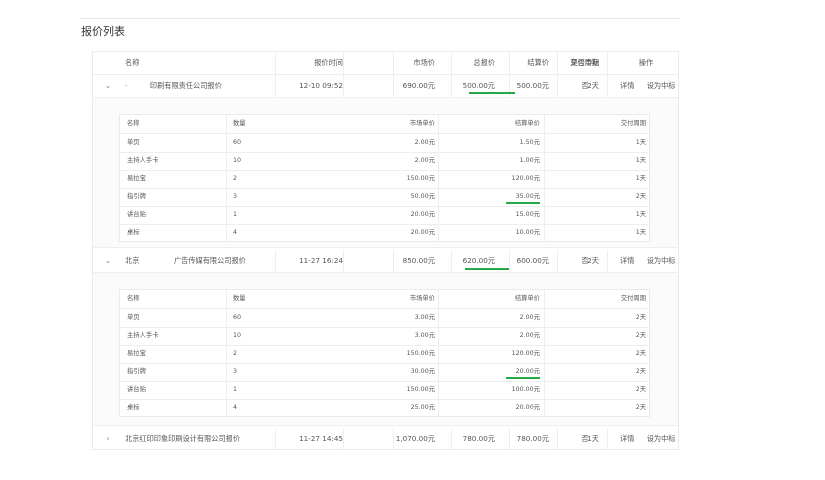  What do you see at coordinates (418, 85) in the screenshot?
I see `quote-market: 690.00元` at bounding box center [418, 85].